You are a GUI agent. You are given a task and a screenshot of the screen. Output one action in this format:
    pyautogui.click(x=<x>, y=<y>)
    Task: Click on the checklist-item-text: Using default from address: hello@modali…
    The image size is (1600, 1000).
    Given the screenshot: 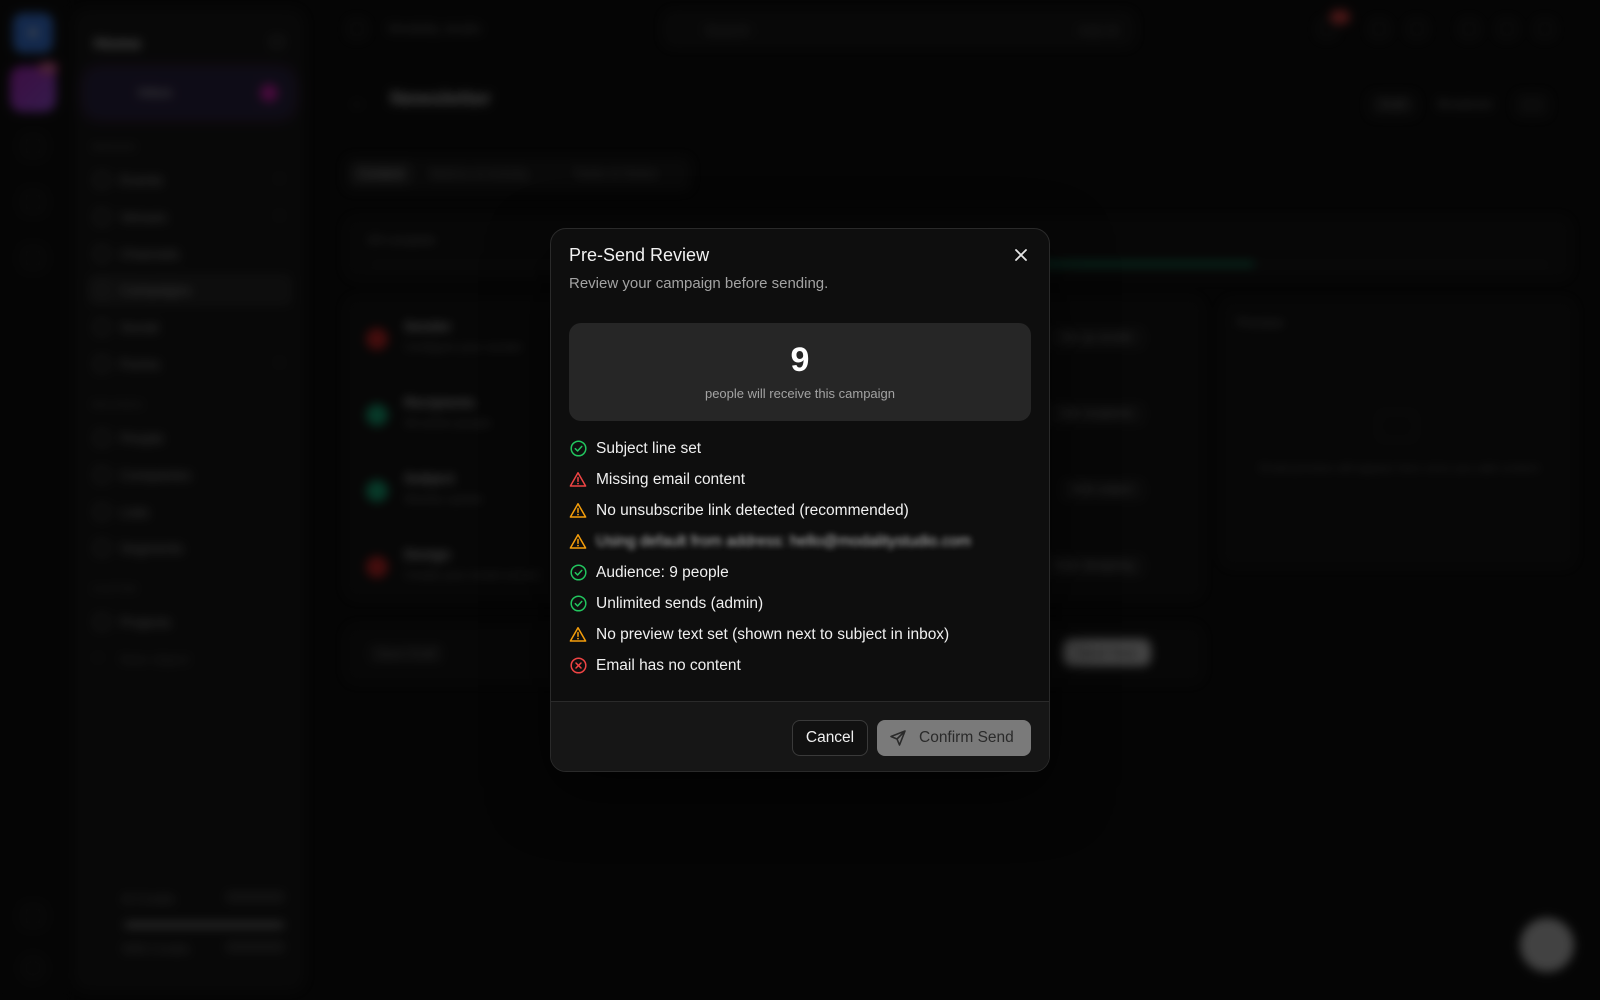 What is the action you would take?
    pyautogui.click(x=783, y=541)
    